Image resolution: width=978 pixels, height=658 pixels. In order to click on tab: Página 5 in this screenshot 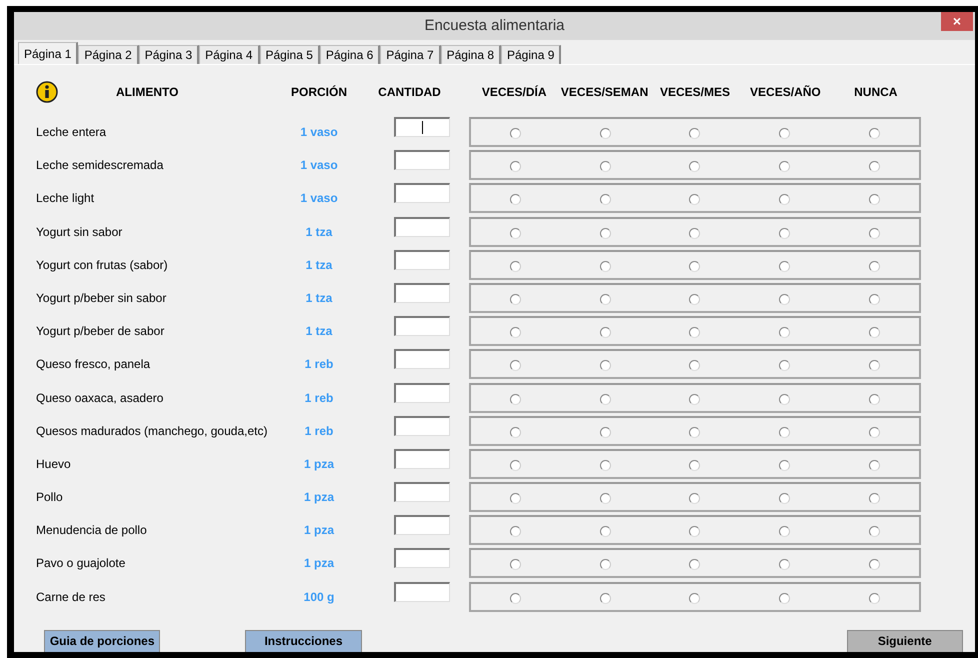, I will do `click(290, 54)`.